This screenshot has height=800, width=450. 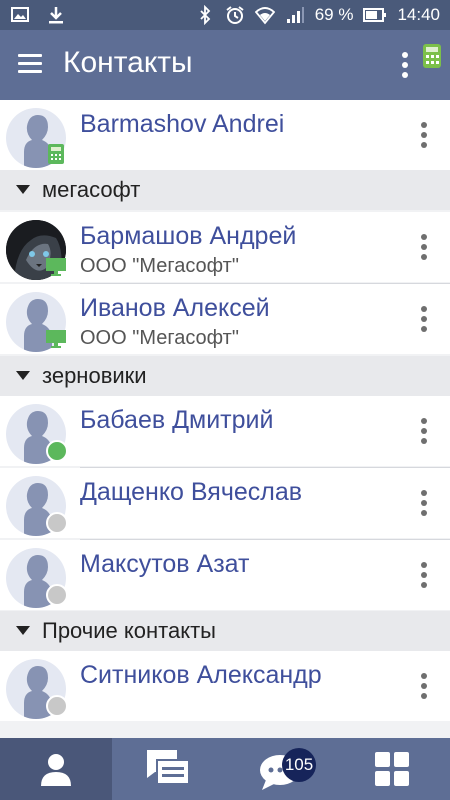 What do you see at coordinates (20, 14) in the screenshot?
I see `image-icon` at bounding box center [20, 14].